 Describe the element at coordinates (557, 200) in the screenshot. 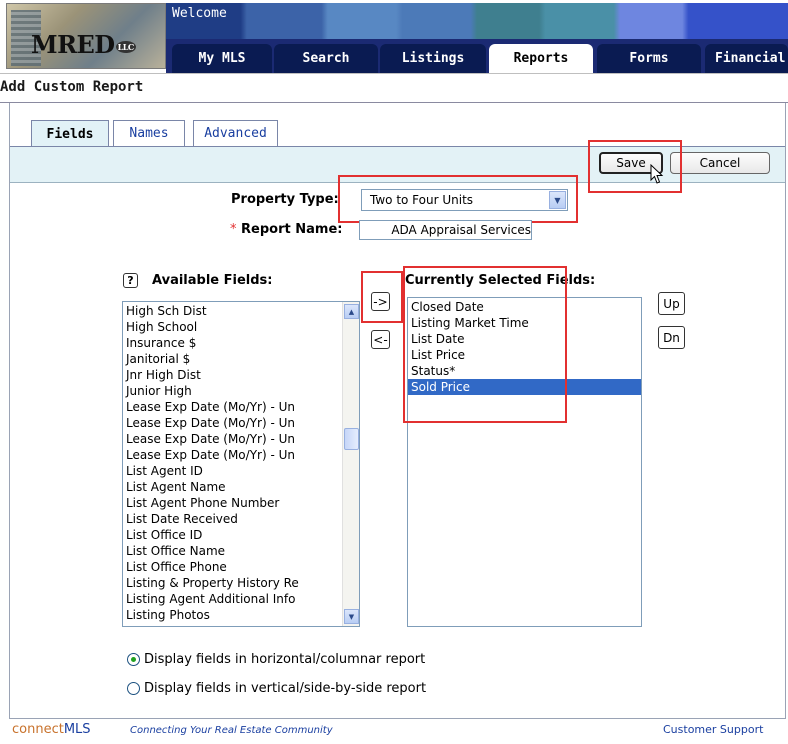

I see `chevron-down-icon: ▼` at that location.